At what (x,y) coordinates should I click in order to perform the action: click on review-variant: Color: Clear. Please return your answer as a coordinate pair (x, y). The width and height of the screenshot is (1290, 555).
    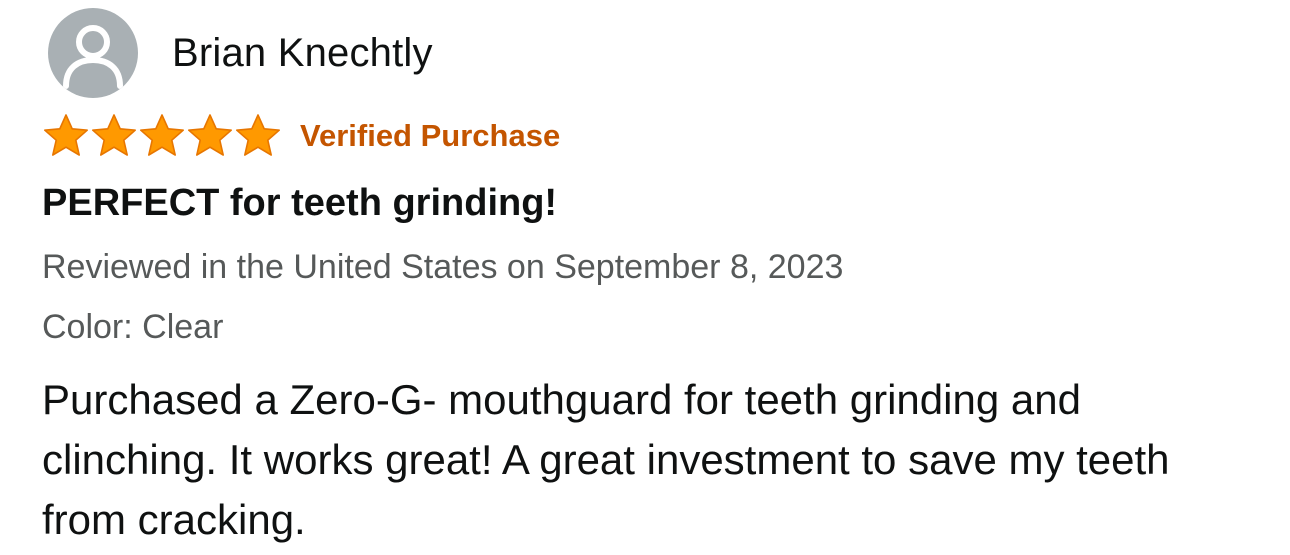
    Looking at the image, I should click on (133, 327).